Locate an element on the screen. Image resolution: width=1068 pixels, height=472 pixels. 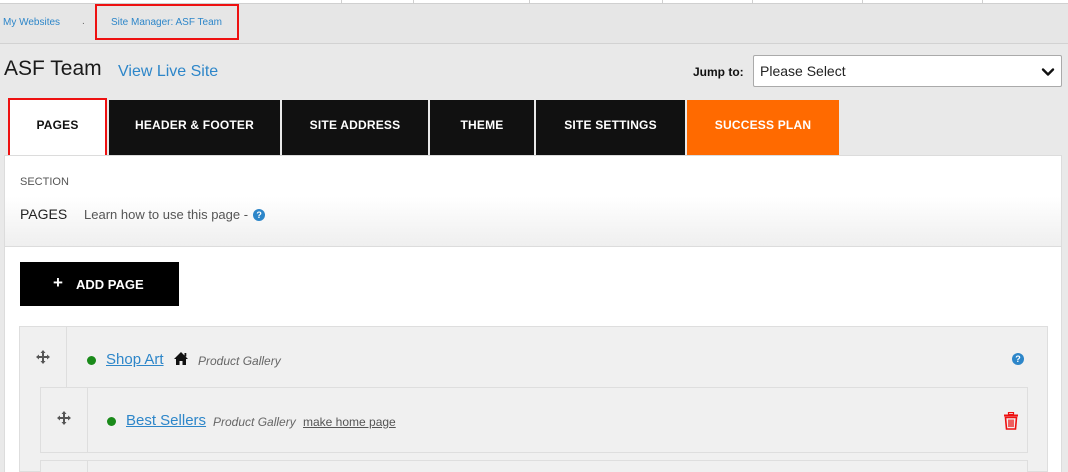
section-help: Learn how to use this page -? is located at coordinates (175, 214).